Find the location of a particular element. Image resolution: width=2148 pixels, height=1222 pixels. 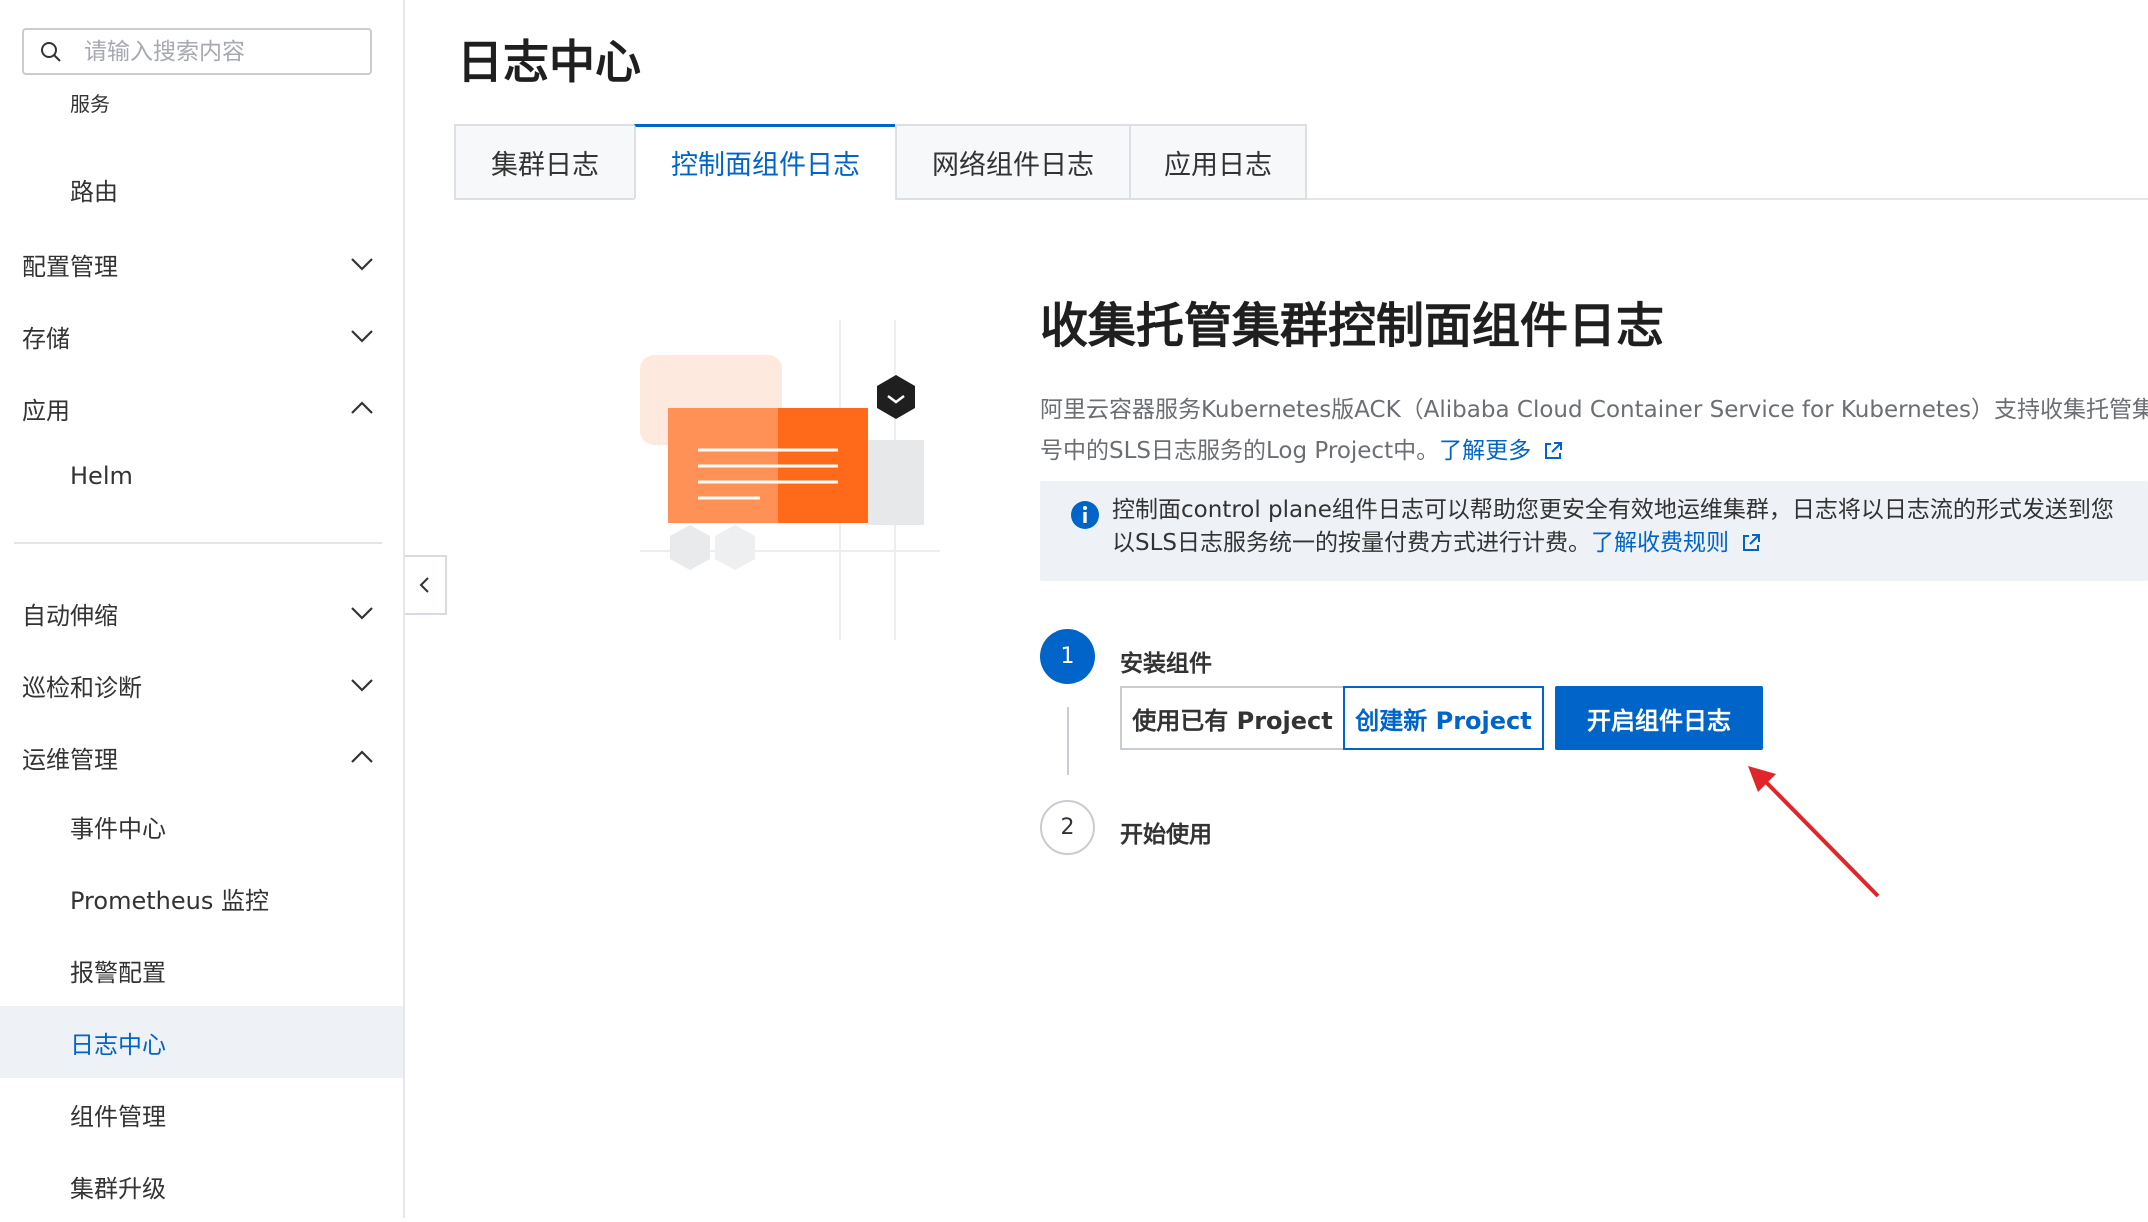

sidebar-item-label: 集群升级 is located at coordinates (118, 1188).